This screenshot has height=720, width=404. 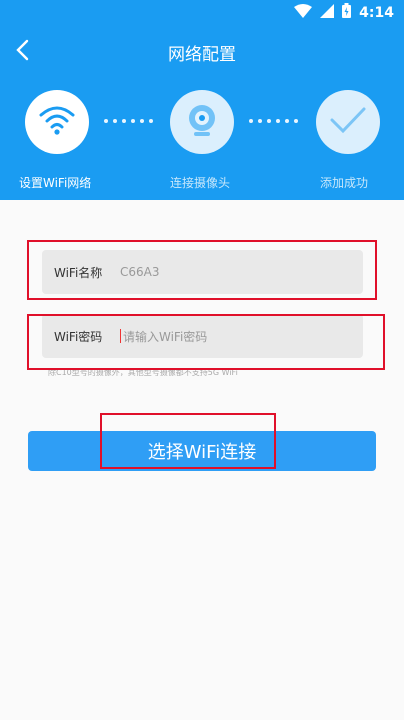 What do you see at coordinates (206, 342) in the screenshot?
I see `highlight-box-wifi-password` at bounding box center [206, 342].